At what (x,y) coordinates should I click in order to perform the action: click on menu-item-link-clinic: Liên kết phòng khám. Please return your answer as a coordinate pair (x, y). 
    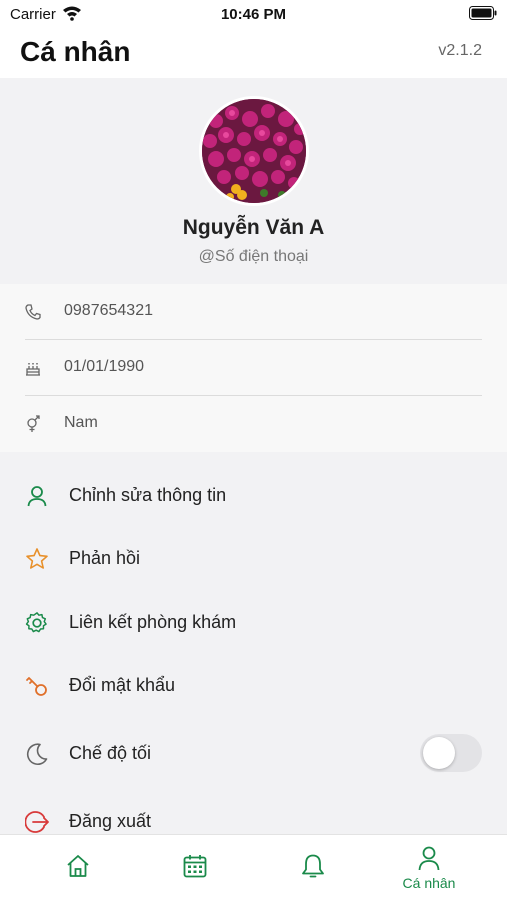
    Looking at the image, I should click on (253, 623).